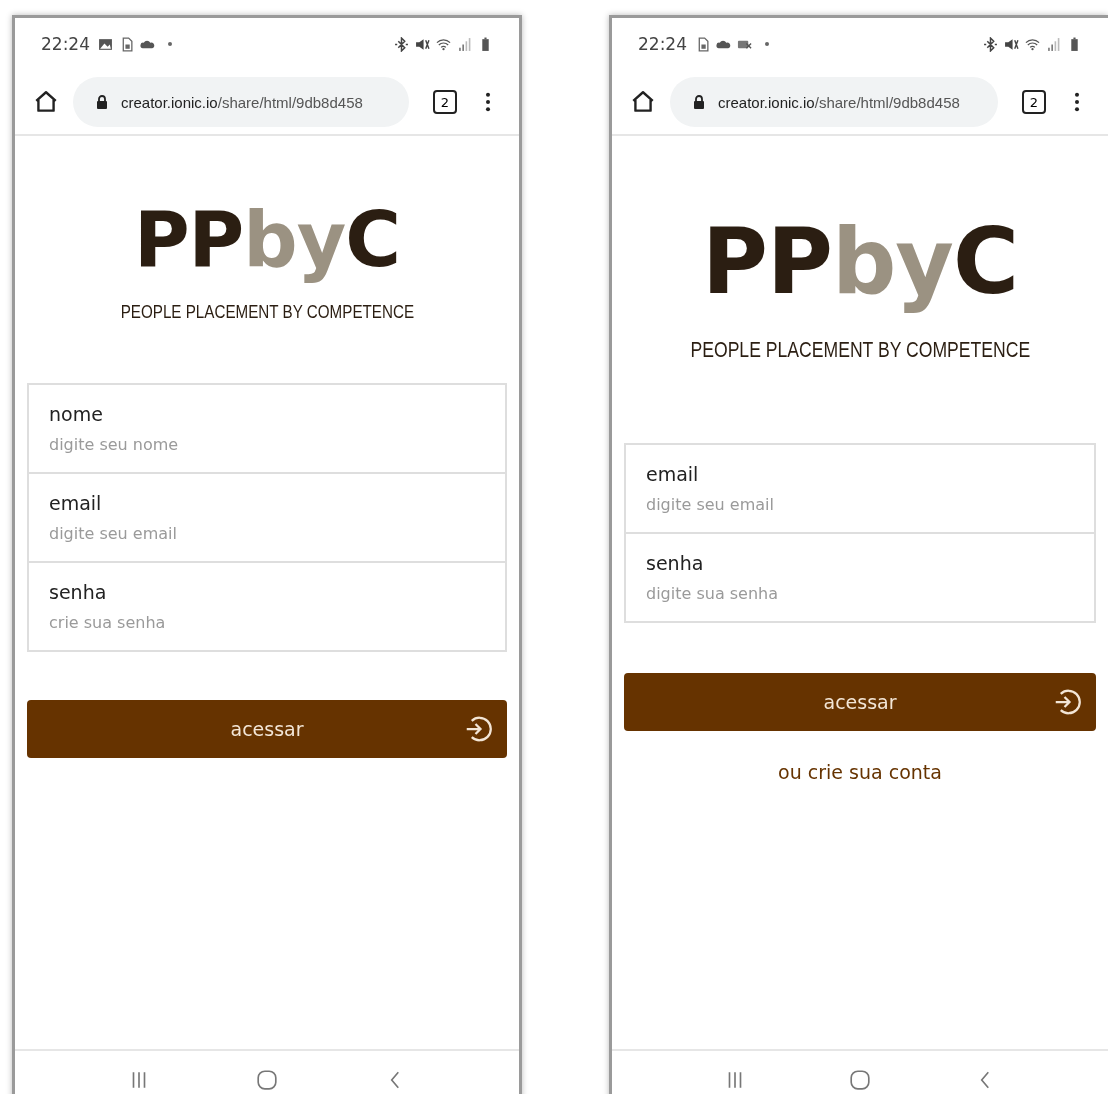 This screenshot has height=1094, width=1108. Describe the element at coordinates (105, 44) in the screenshot. I see `image-icon` at that location.